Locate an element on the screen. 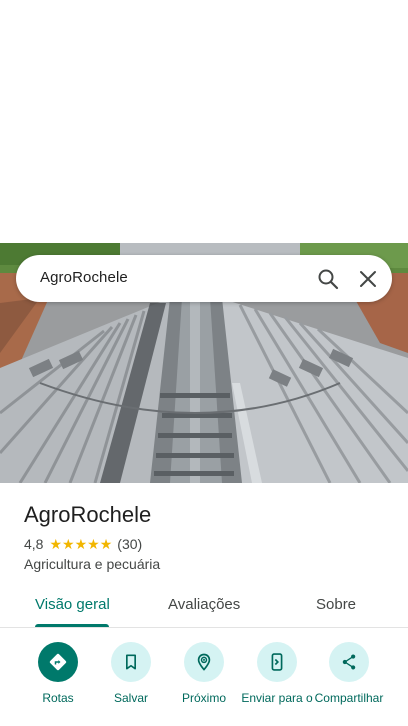 Image resolution: width=408 pixels, height=726 pixels. share-label: Compartilhar is located at coordinates (349, 698).